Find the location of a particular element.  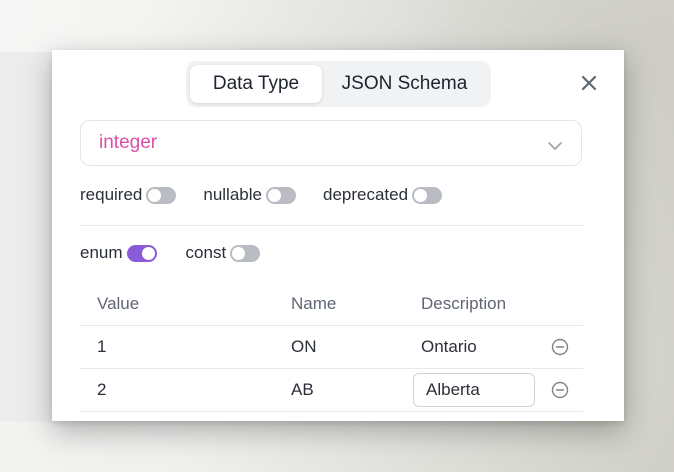

deprecated-toggle is located at coordinates (427, 195).